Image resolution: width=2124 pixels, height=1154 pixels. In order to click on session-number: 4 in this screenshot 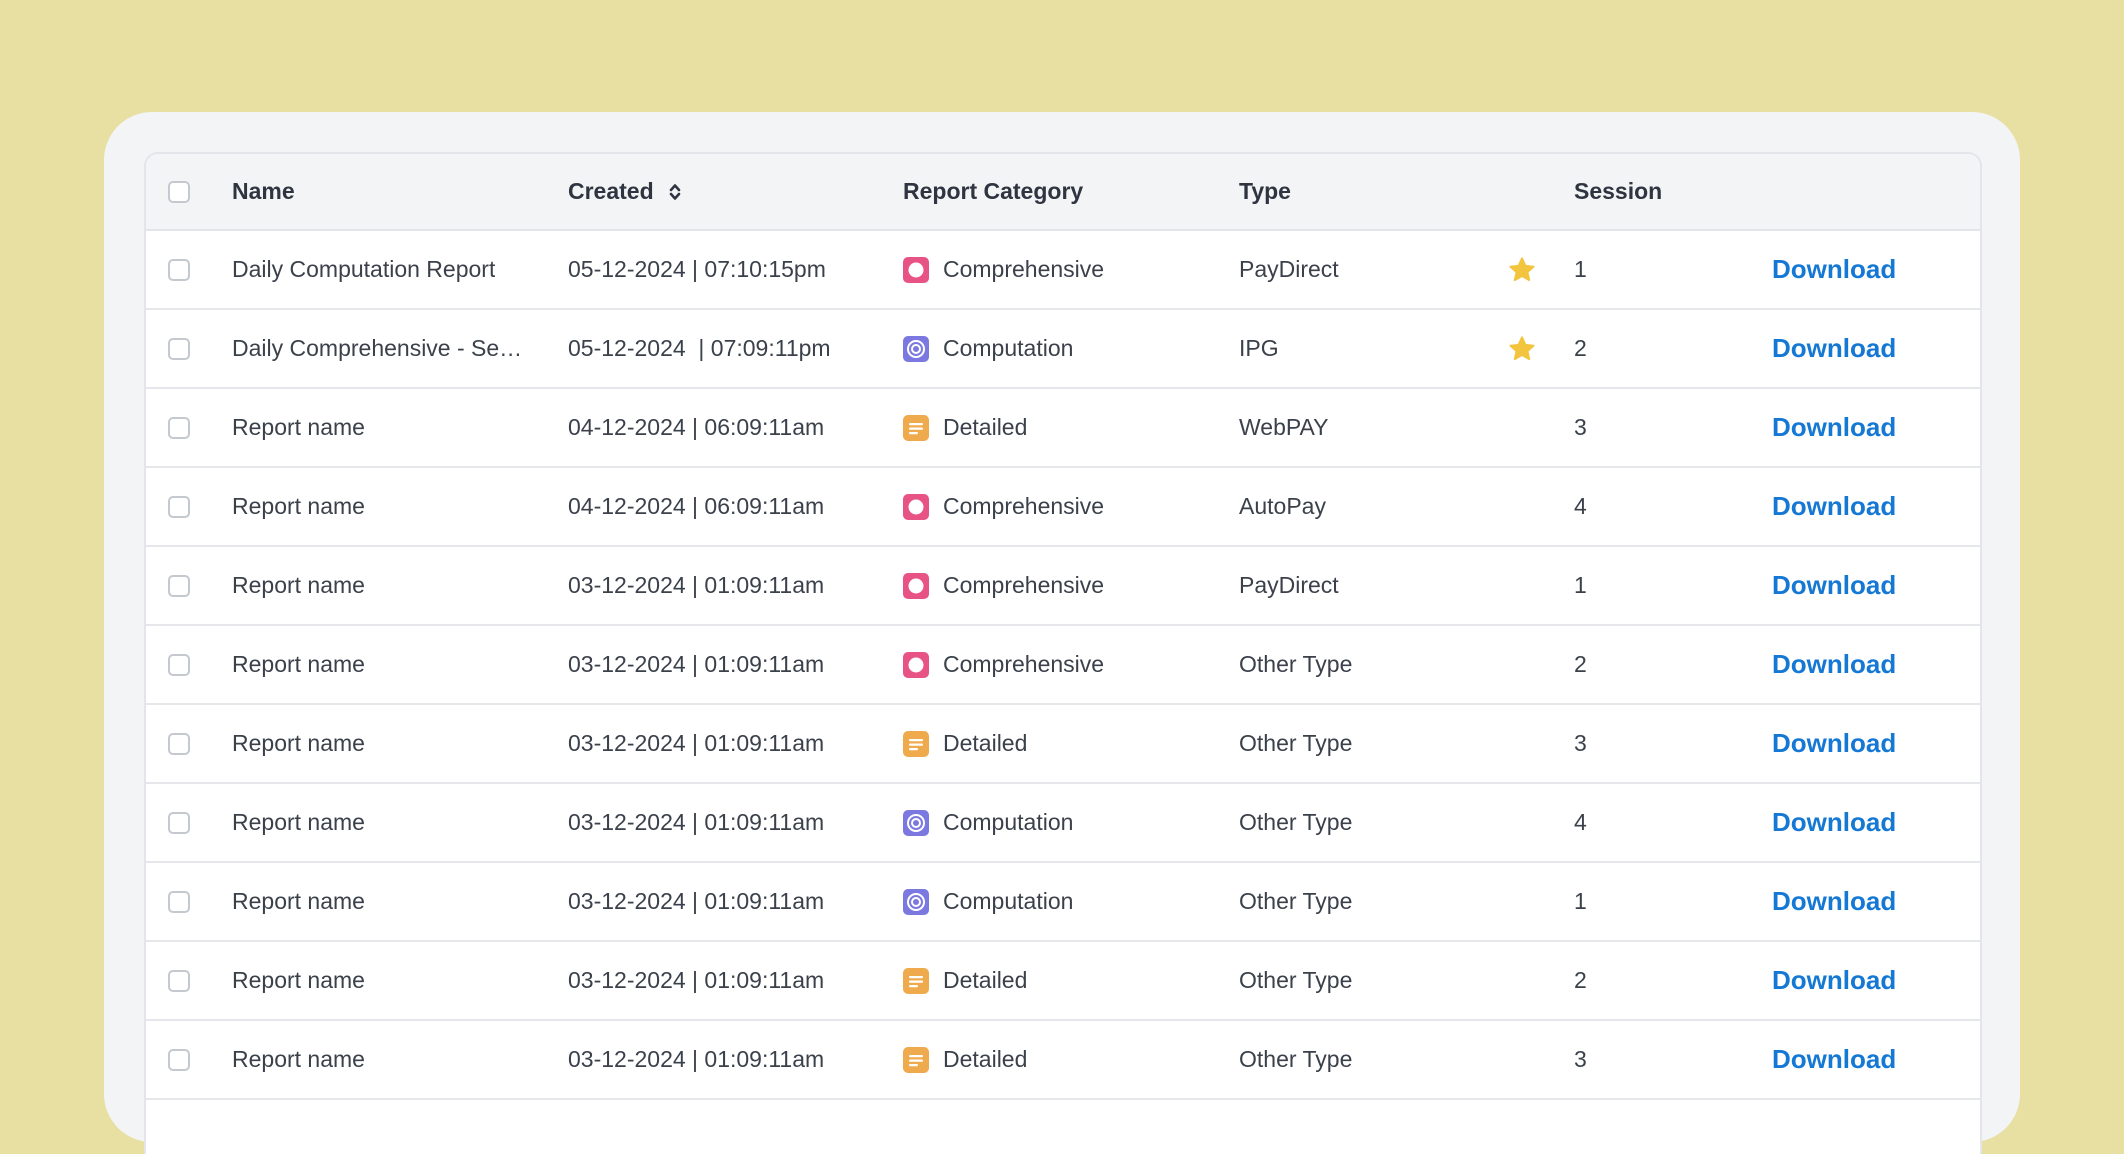, I will do `click(1580, 822)`.